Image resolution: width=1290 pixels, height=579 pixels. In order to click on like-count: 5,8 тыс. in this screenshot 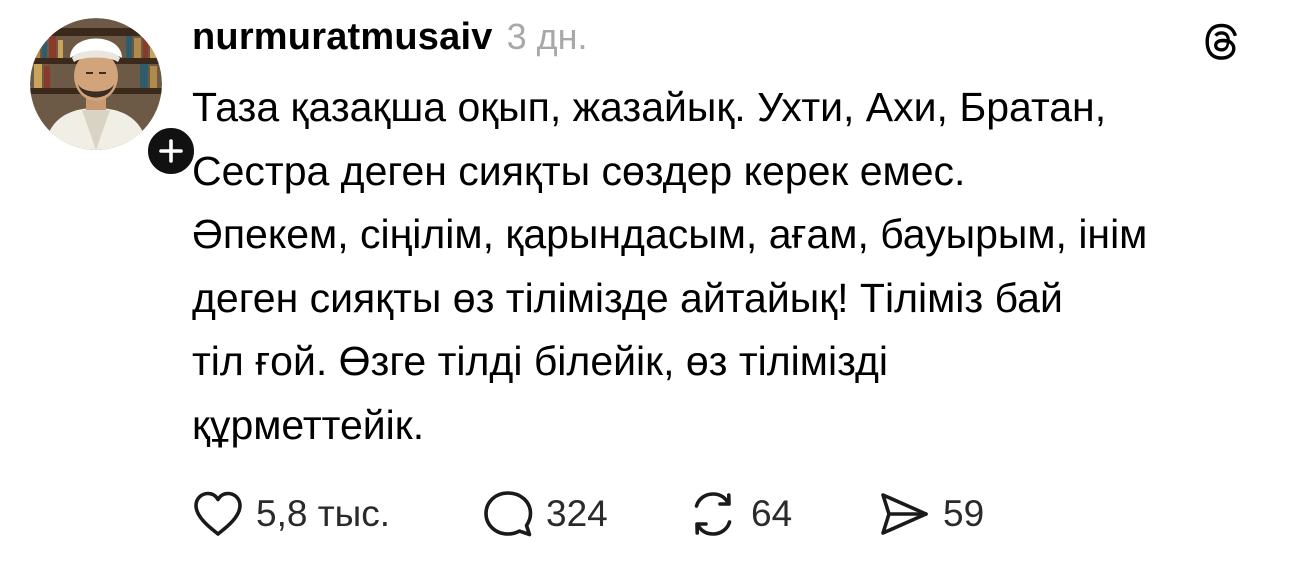, I will do `click(323, 513)`.